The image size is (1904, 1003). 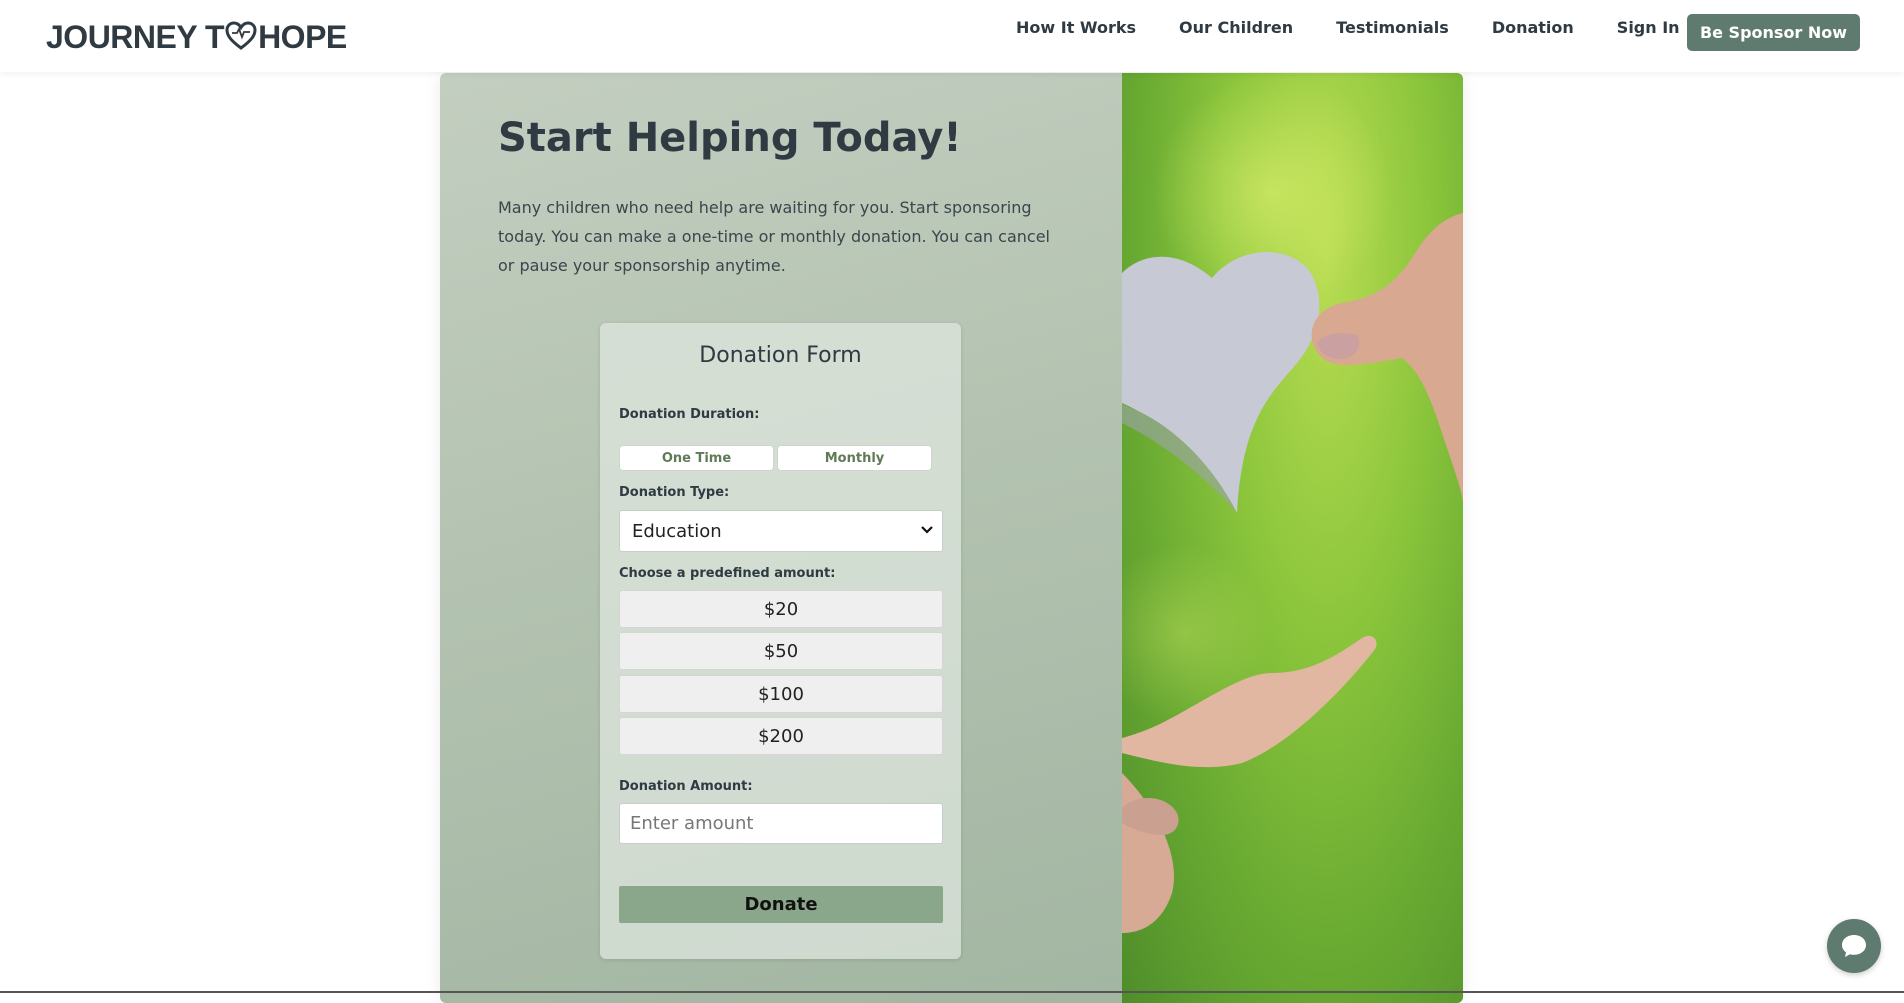 What do you see at coordinates (854, 458) in the screenshot?
I see `duration-monthly-button: Monthly` at bounding box center [854, 458].